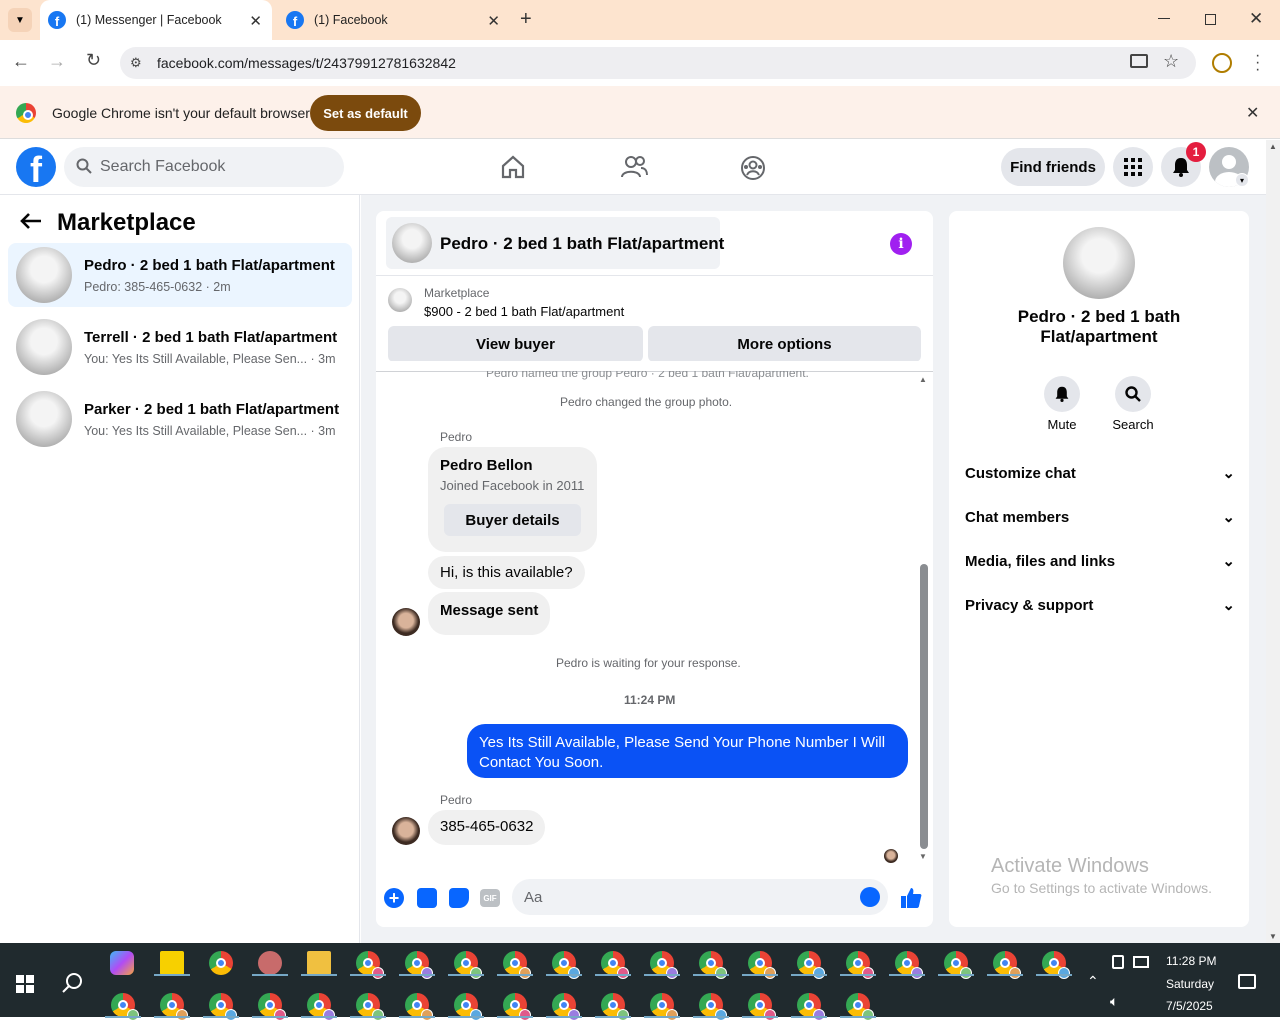  What do you see at coordinates (700, 897) in the screenshot?
I see `message-input: Aa` at bounding box center [700, 897].